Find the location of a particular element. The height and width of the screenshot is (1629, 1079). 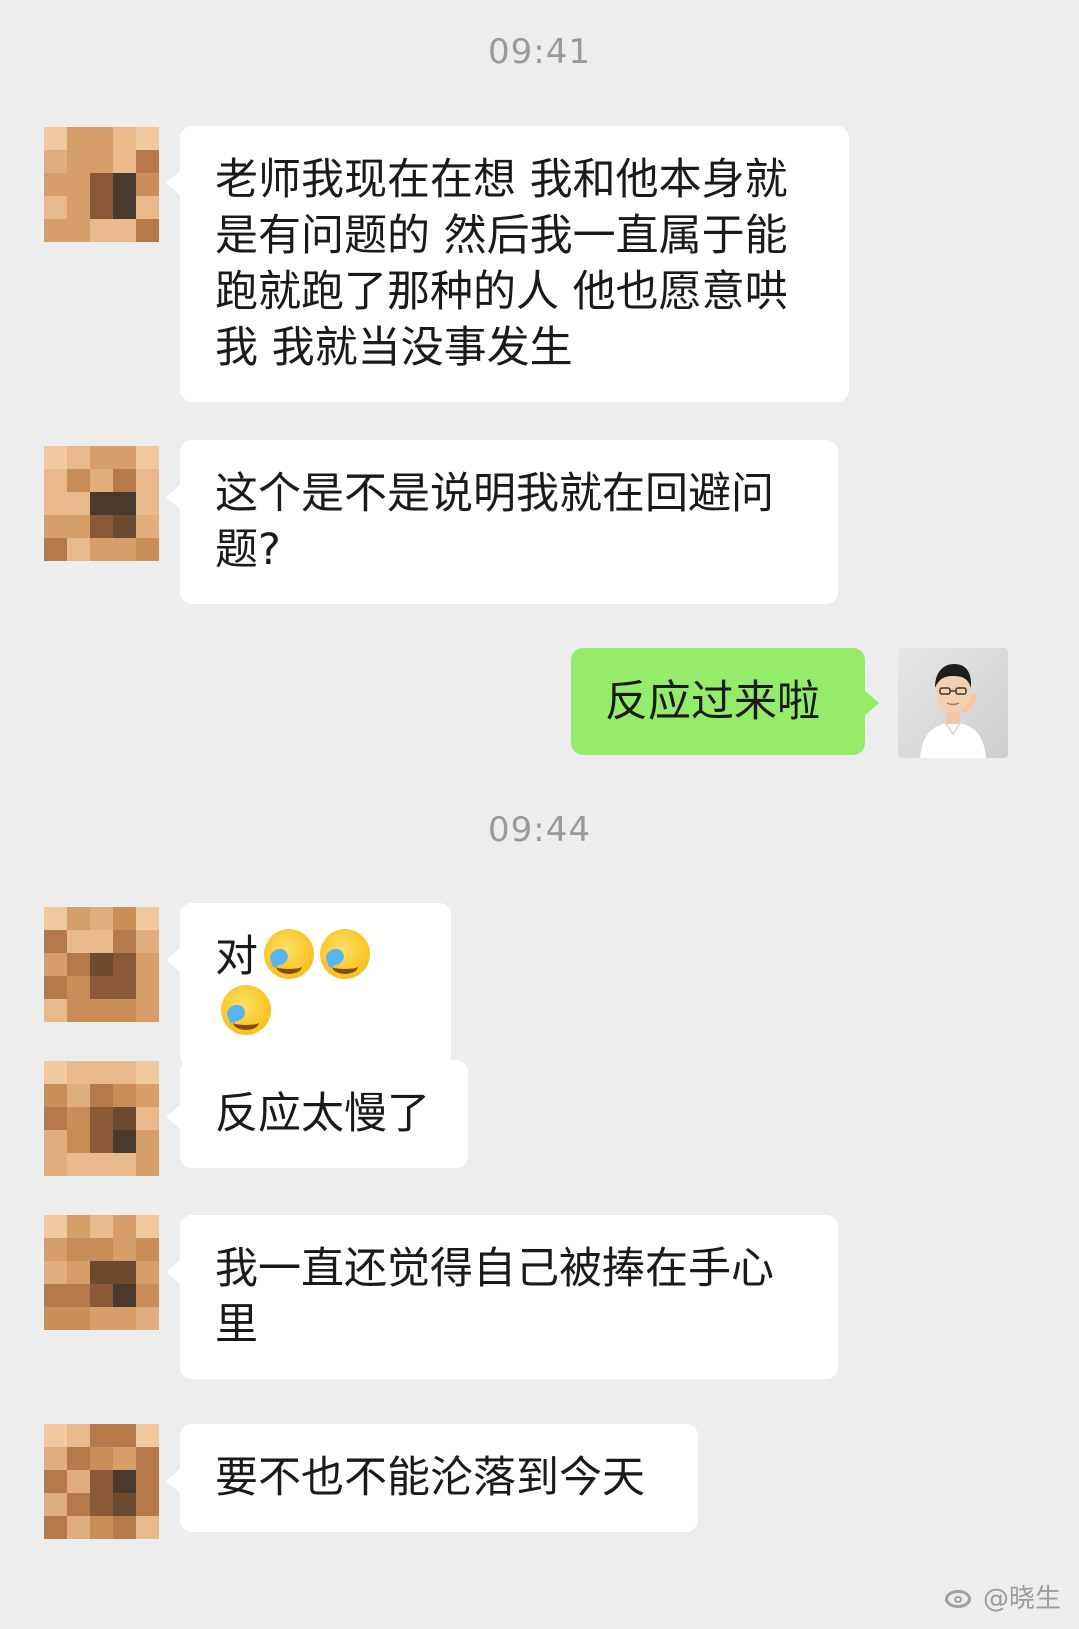

message-bubble: 对 is located at coordinates (308, 985).